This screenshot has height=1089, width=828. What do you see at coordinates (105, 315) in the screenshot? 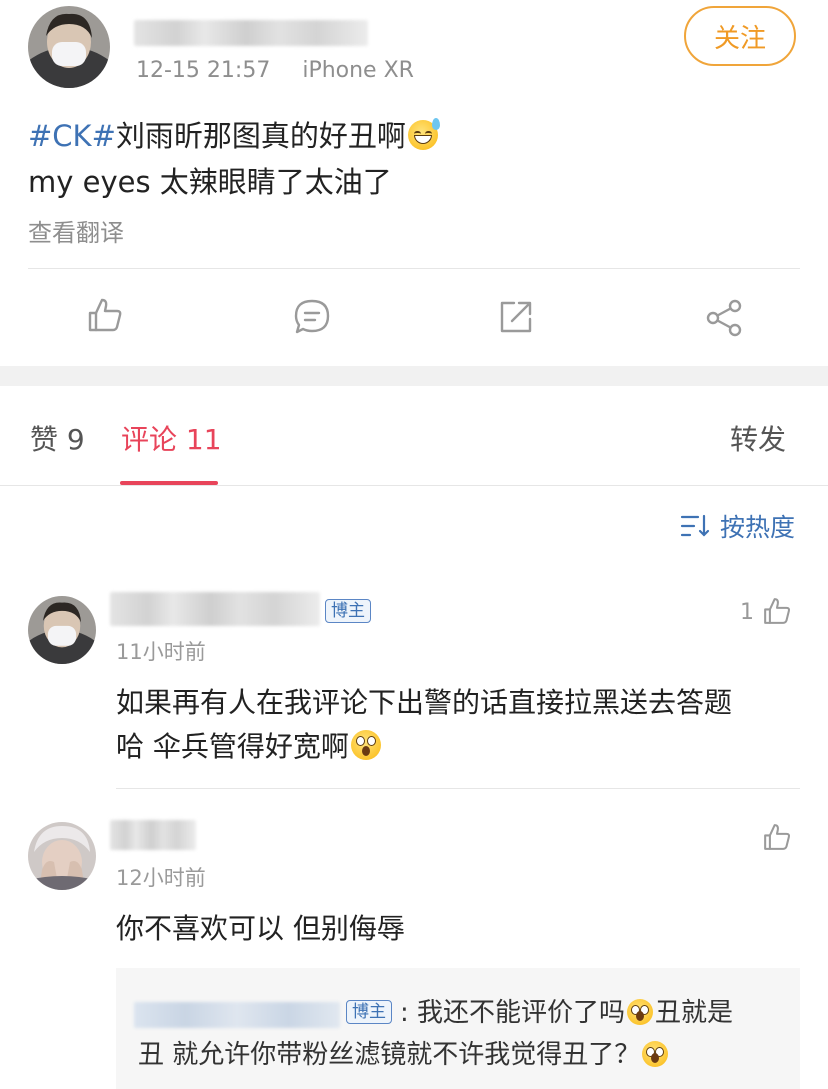
I see `like-icon` at bounding box center [105, 315].